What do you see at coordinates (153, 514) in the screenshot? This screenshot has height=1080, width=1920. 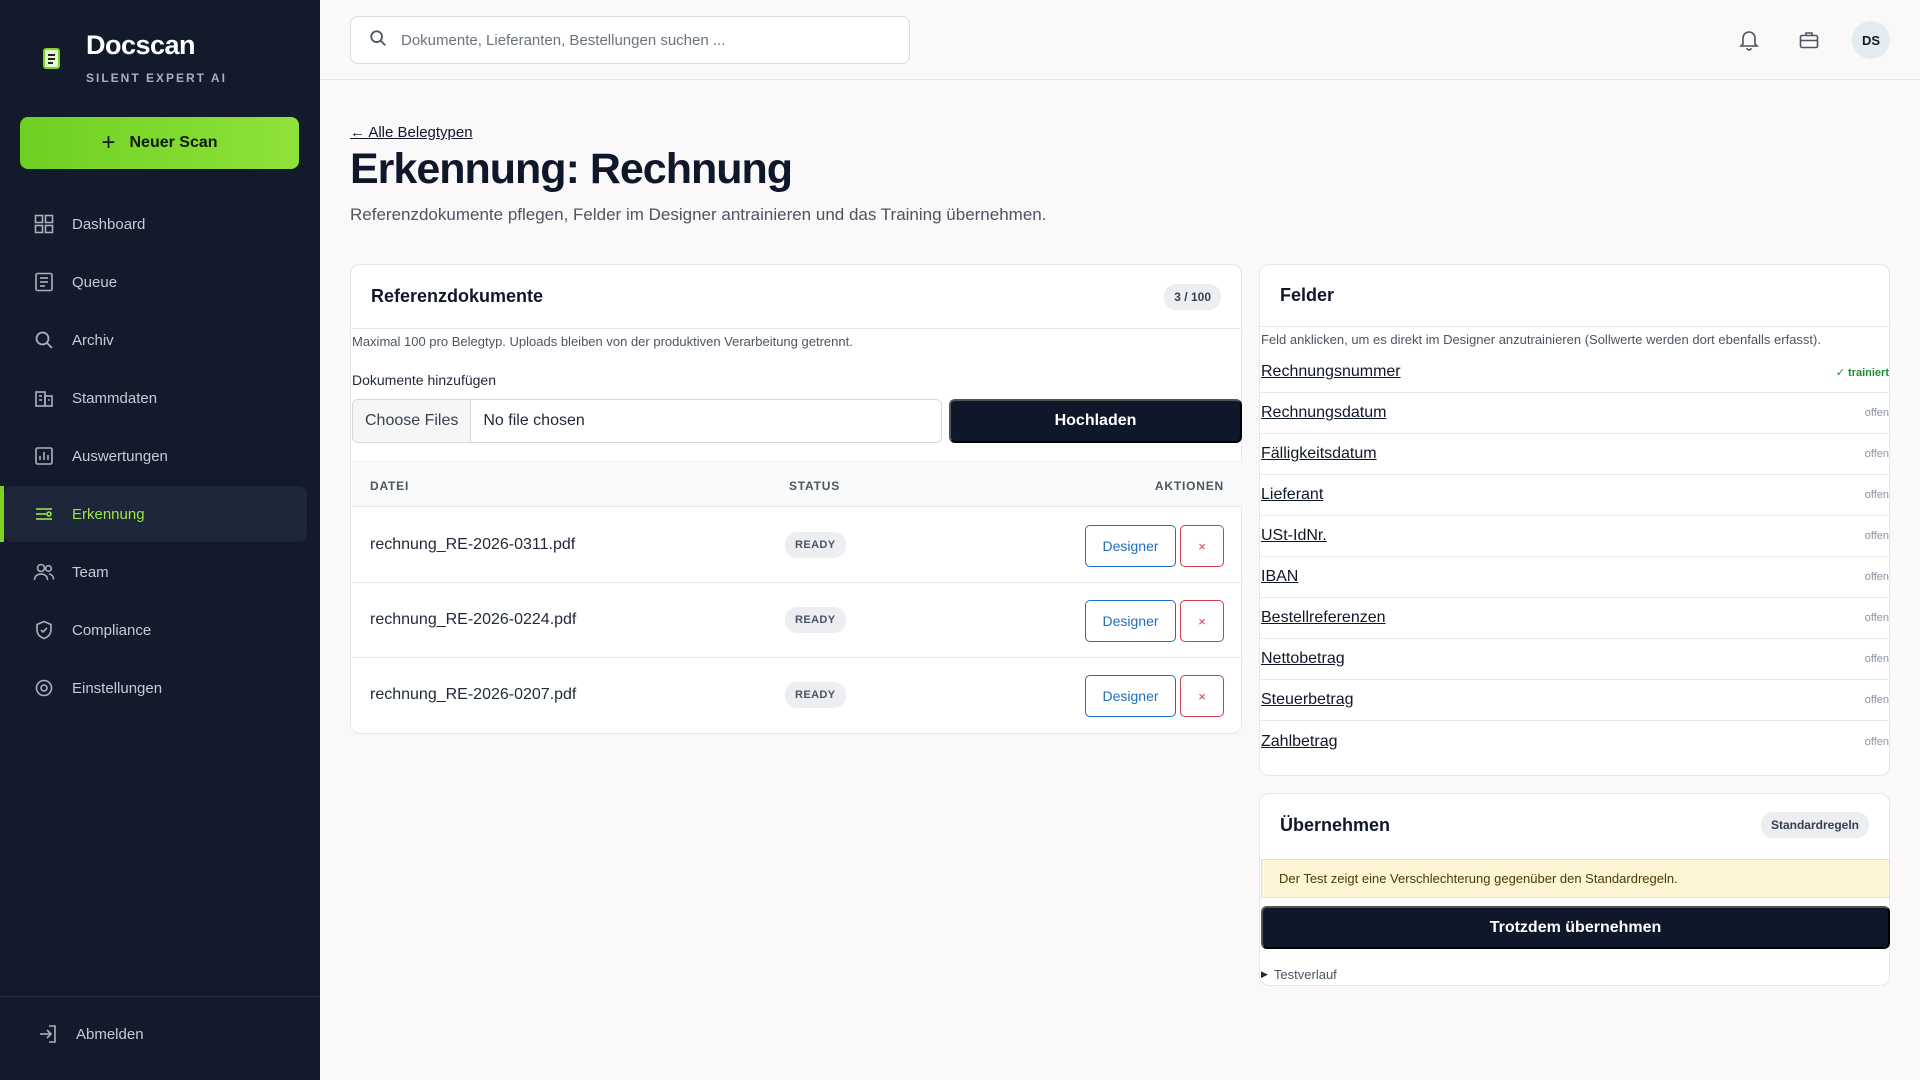 I see `sidebar-item-erkennung: Erkennung` at bounding box center [153, 514].